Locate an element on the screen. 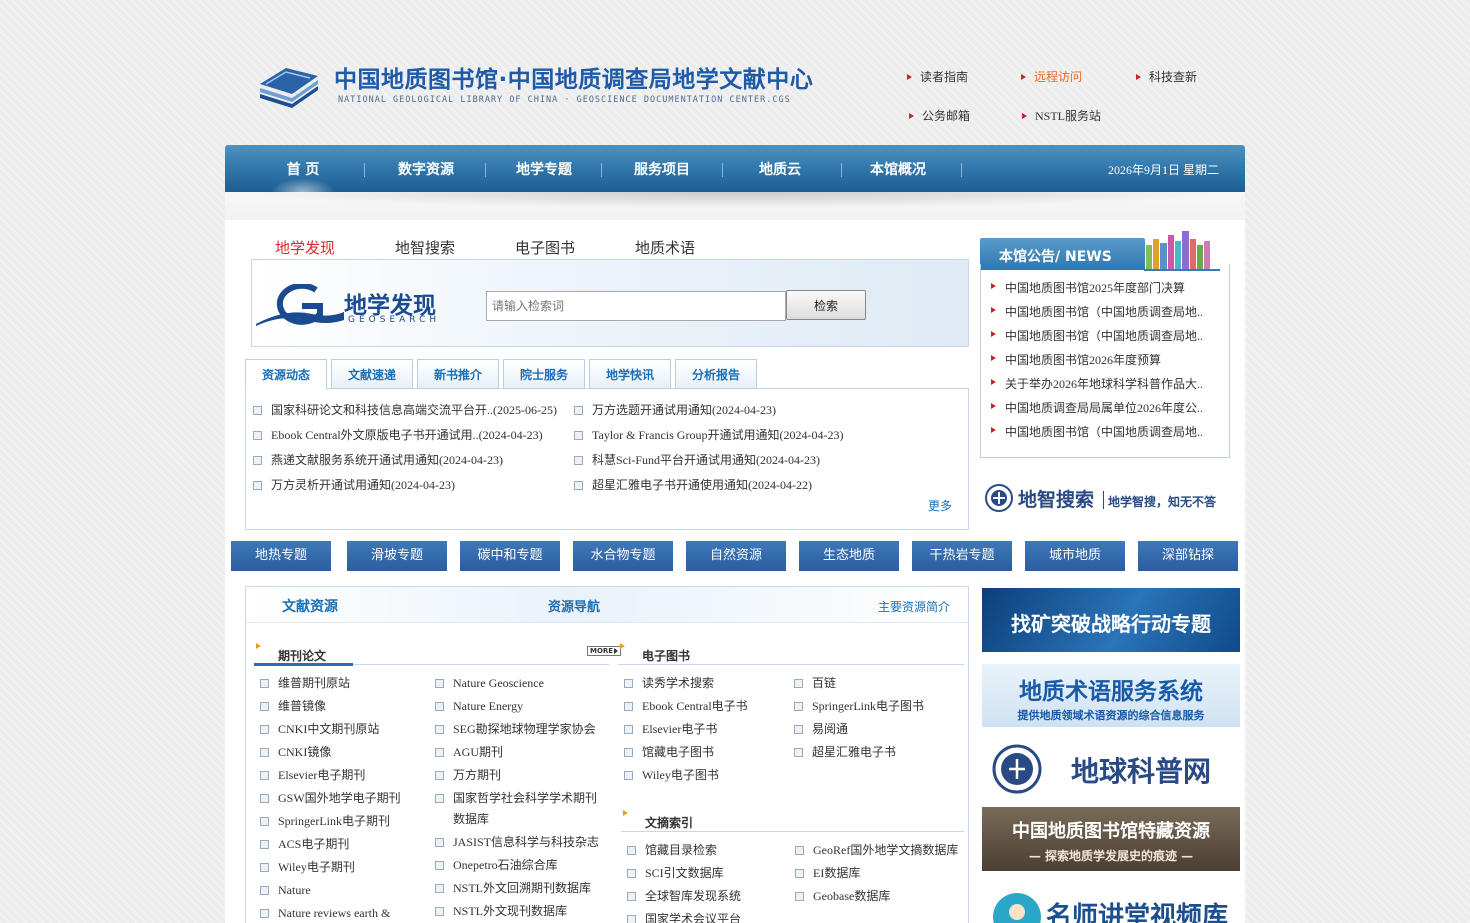 The image size is (1470, 923). topic-eco-geology: 生态地质 is located at coordinates (849, 556).